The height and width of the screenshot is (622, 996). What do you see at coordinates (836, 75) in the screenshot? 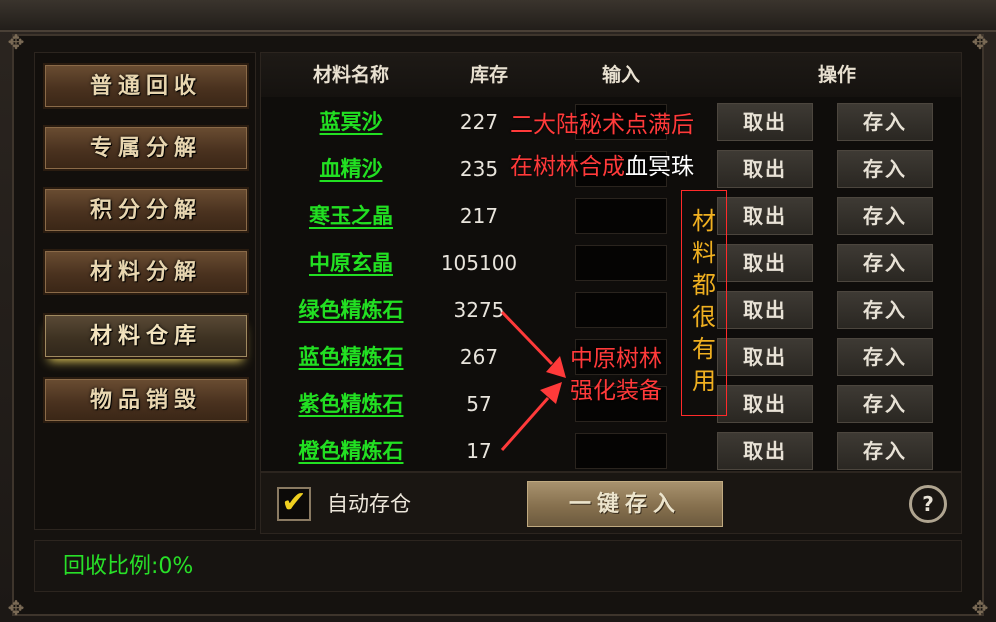
I see `header-action: 操作` at bounding box center [836, 75].